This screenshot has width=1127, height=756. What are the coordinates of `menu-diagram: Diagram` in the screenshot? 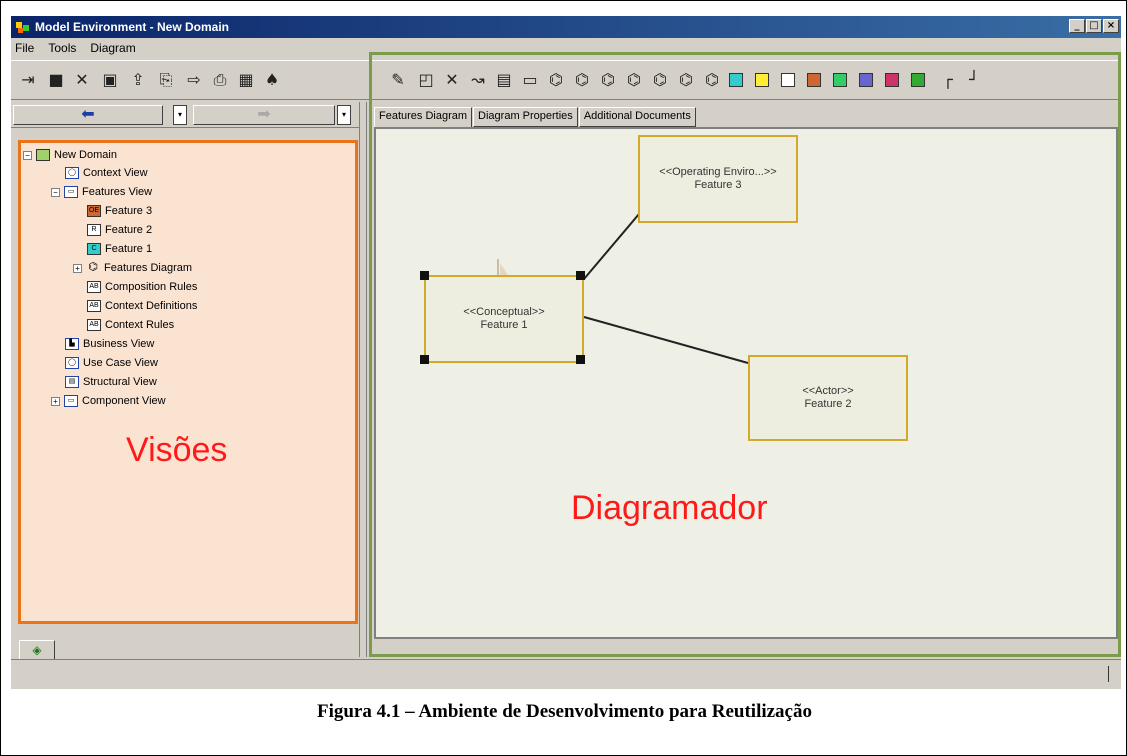 It's located at (112, 48).